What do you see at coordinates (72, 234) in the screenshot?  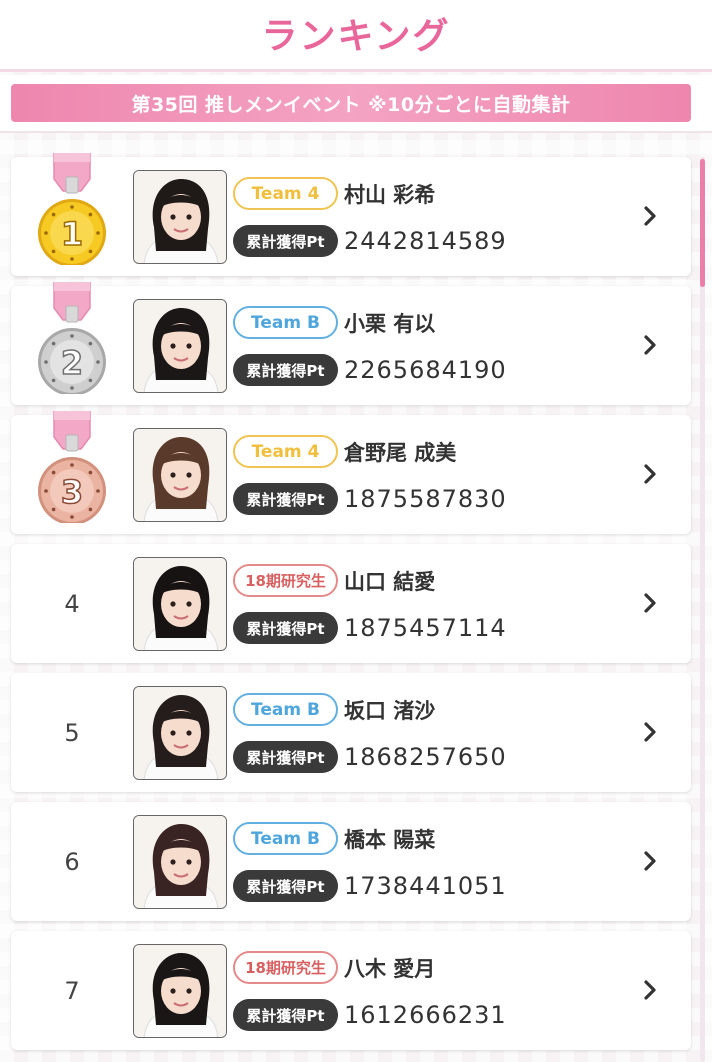 I see `svg-text: 1` at bounding box center [72, 234].